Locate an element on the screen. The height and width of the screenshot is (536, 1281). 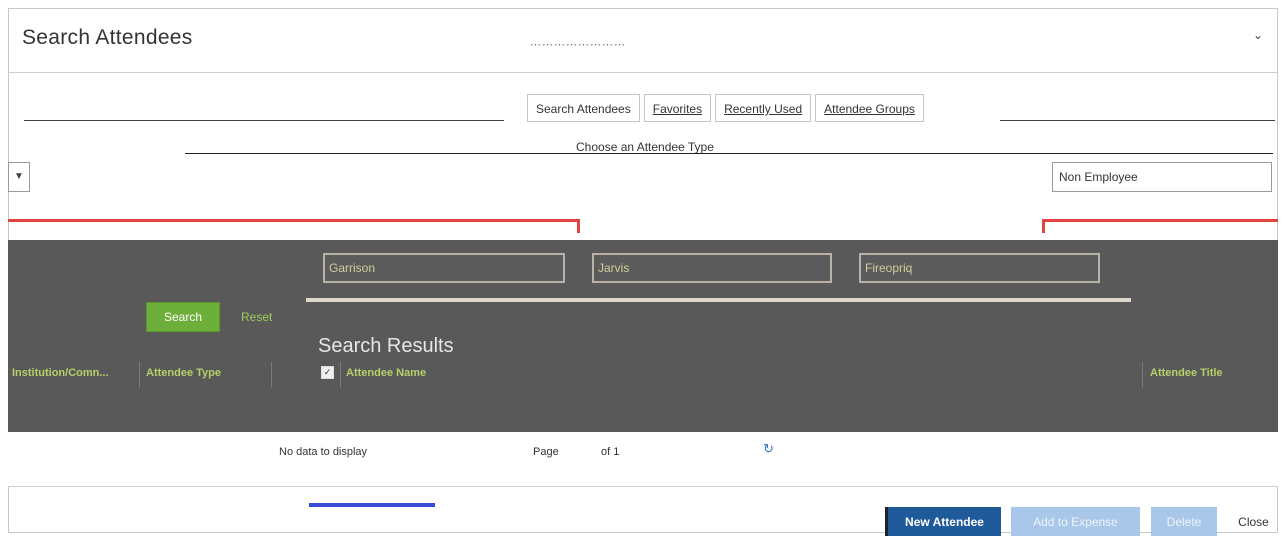
empty-message: No data to display is located at coordinates (323, 452).